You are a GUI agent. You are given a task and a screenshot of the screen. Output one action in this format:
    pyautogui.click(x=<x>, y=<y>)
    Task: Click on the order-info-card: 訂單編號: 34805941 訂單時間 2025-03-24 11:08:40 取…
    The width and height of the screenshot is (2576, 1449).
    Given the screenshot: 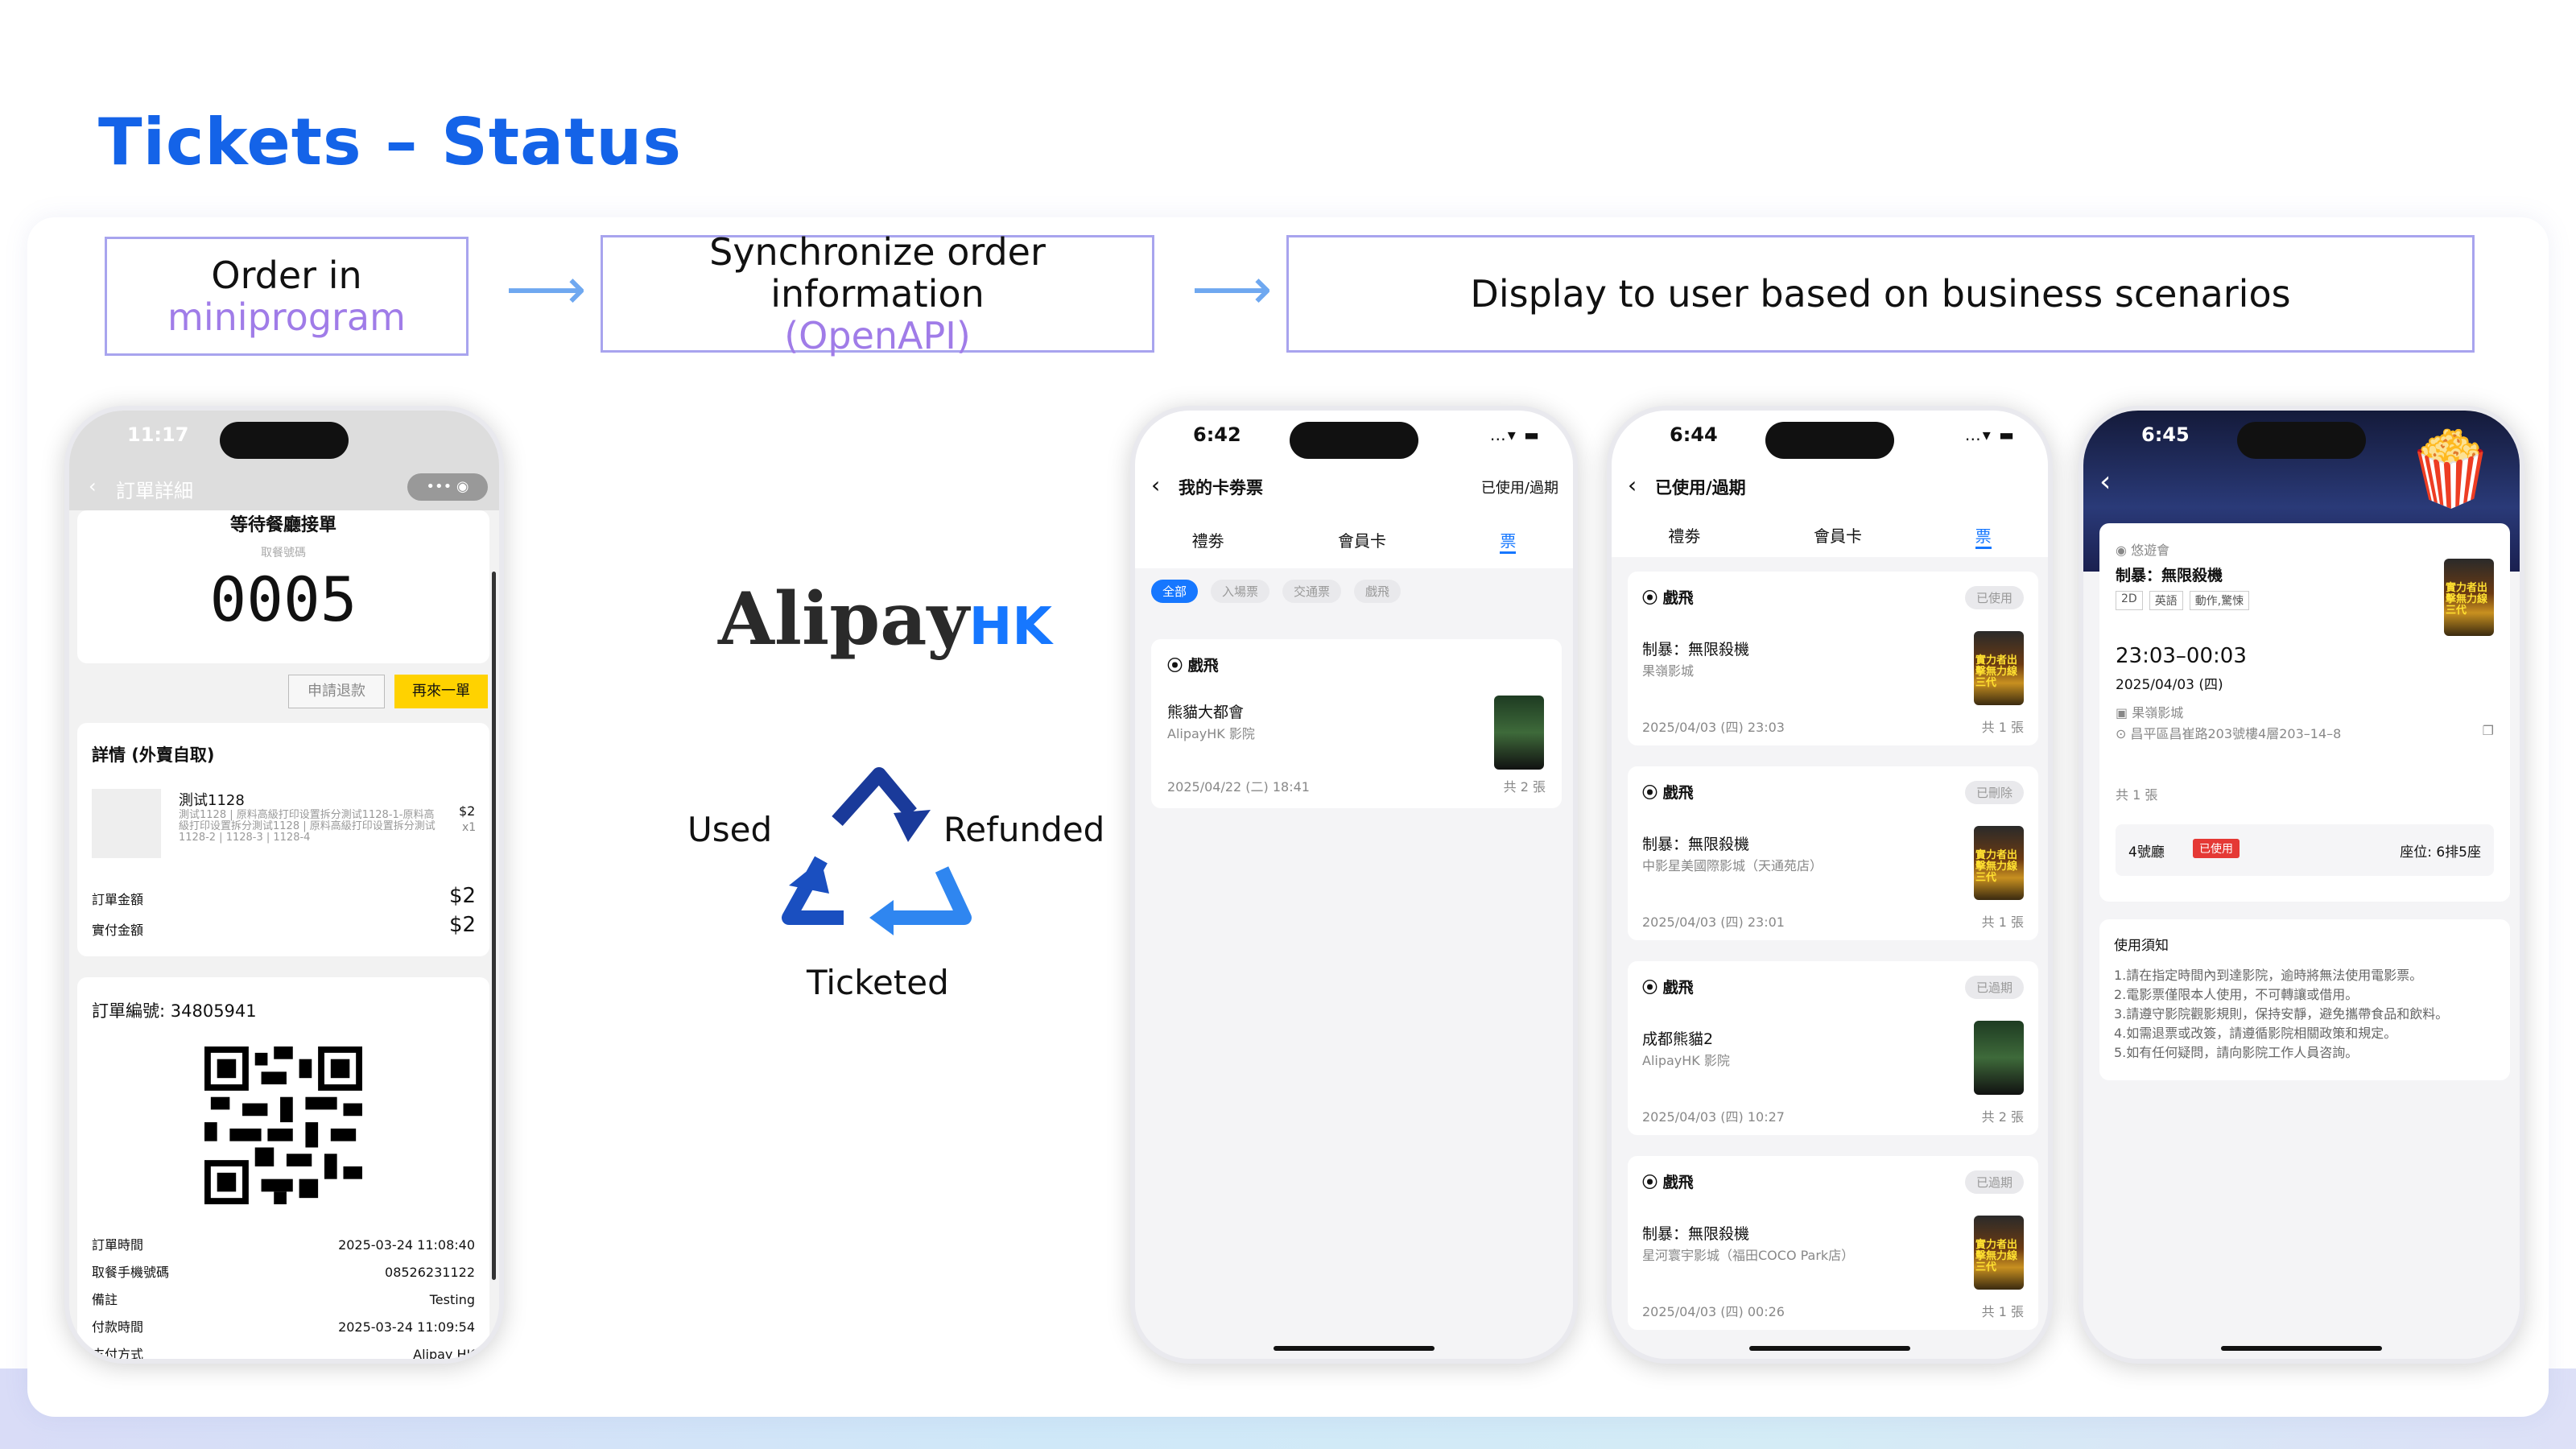 What is the action you would take?
    pyautogui.click(x=283, y=1168)
    